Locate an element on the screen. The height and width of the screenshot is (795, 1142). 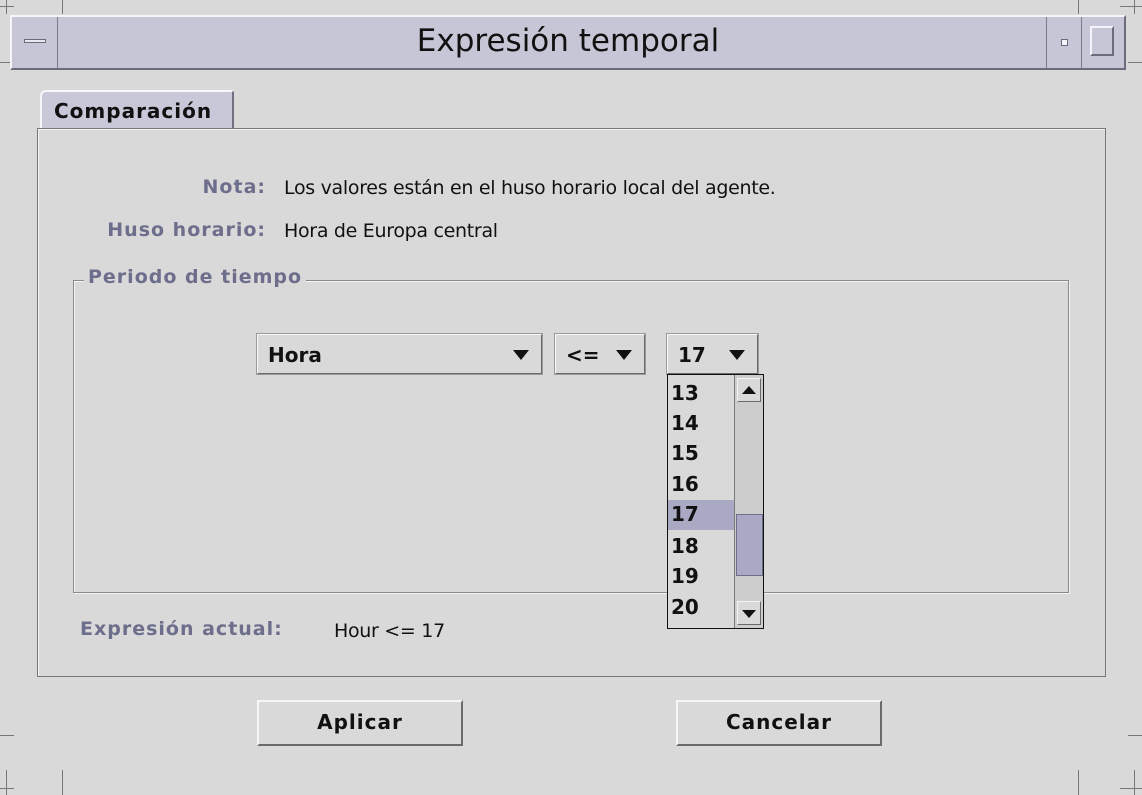
current-expression-value: Hour <= 17 is located at coordinates (389, 631).